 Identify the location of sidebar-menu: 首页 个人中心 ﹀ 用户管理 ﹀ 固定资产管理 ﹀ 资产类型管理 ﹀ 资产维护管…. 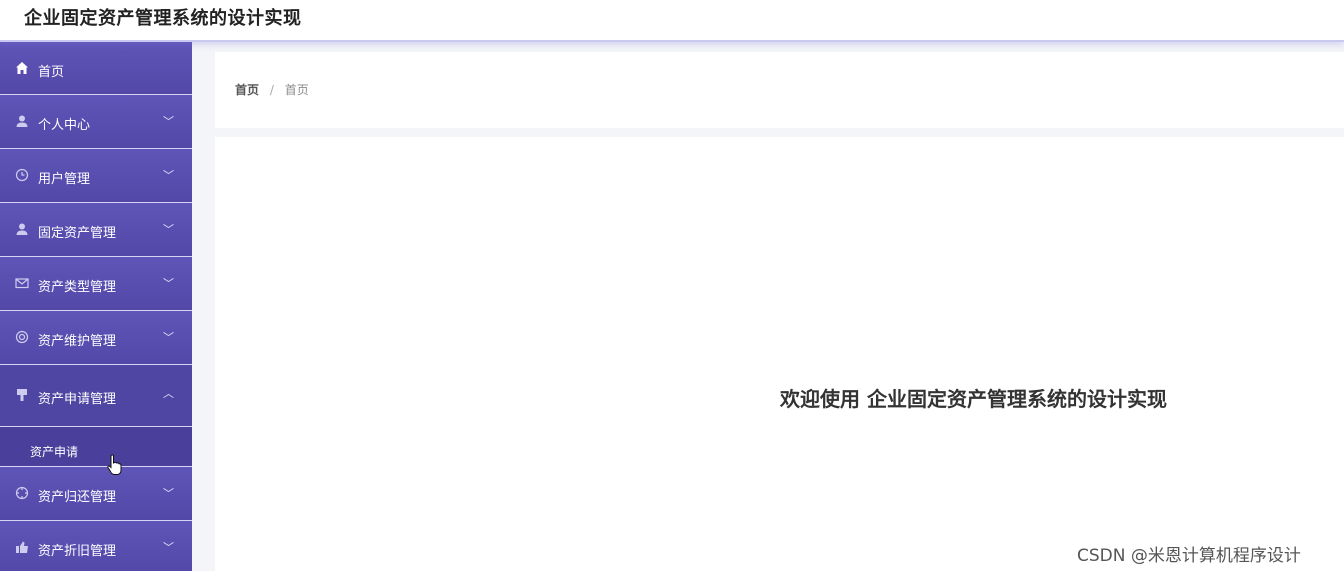
(96, 306).